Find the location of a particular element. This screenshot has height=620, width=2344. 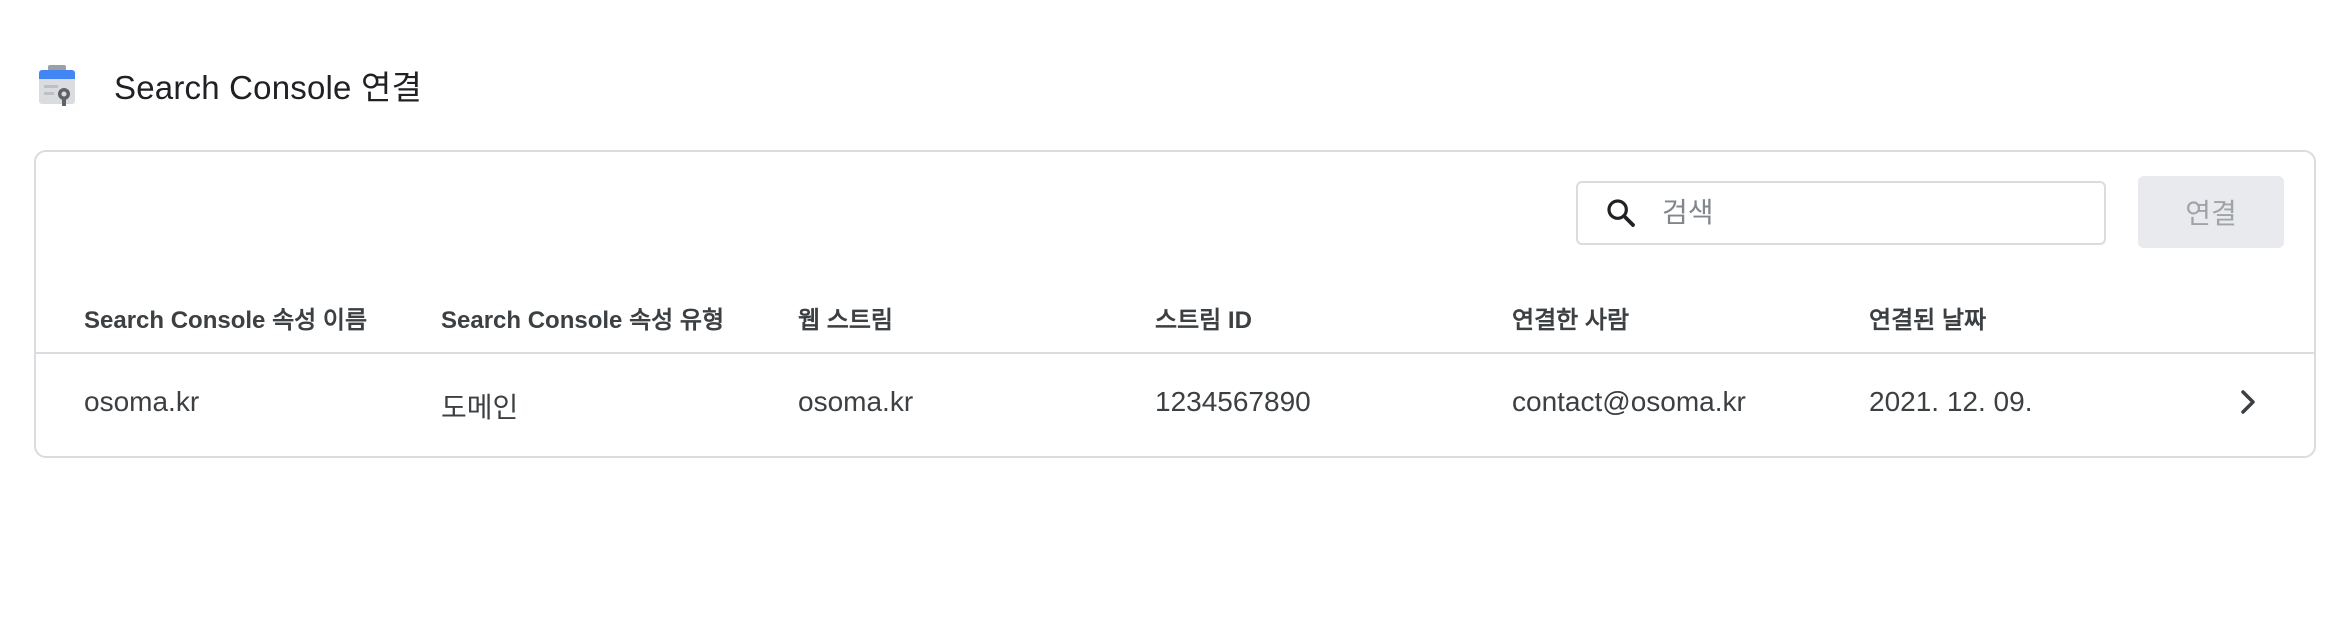

search-console-icon is located at coordinates (57, 85).